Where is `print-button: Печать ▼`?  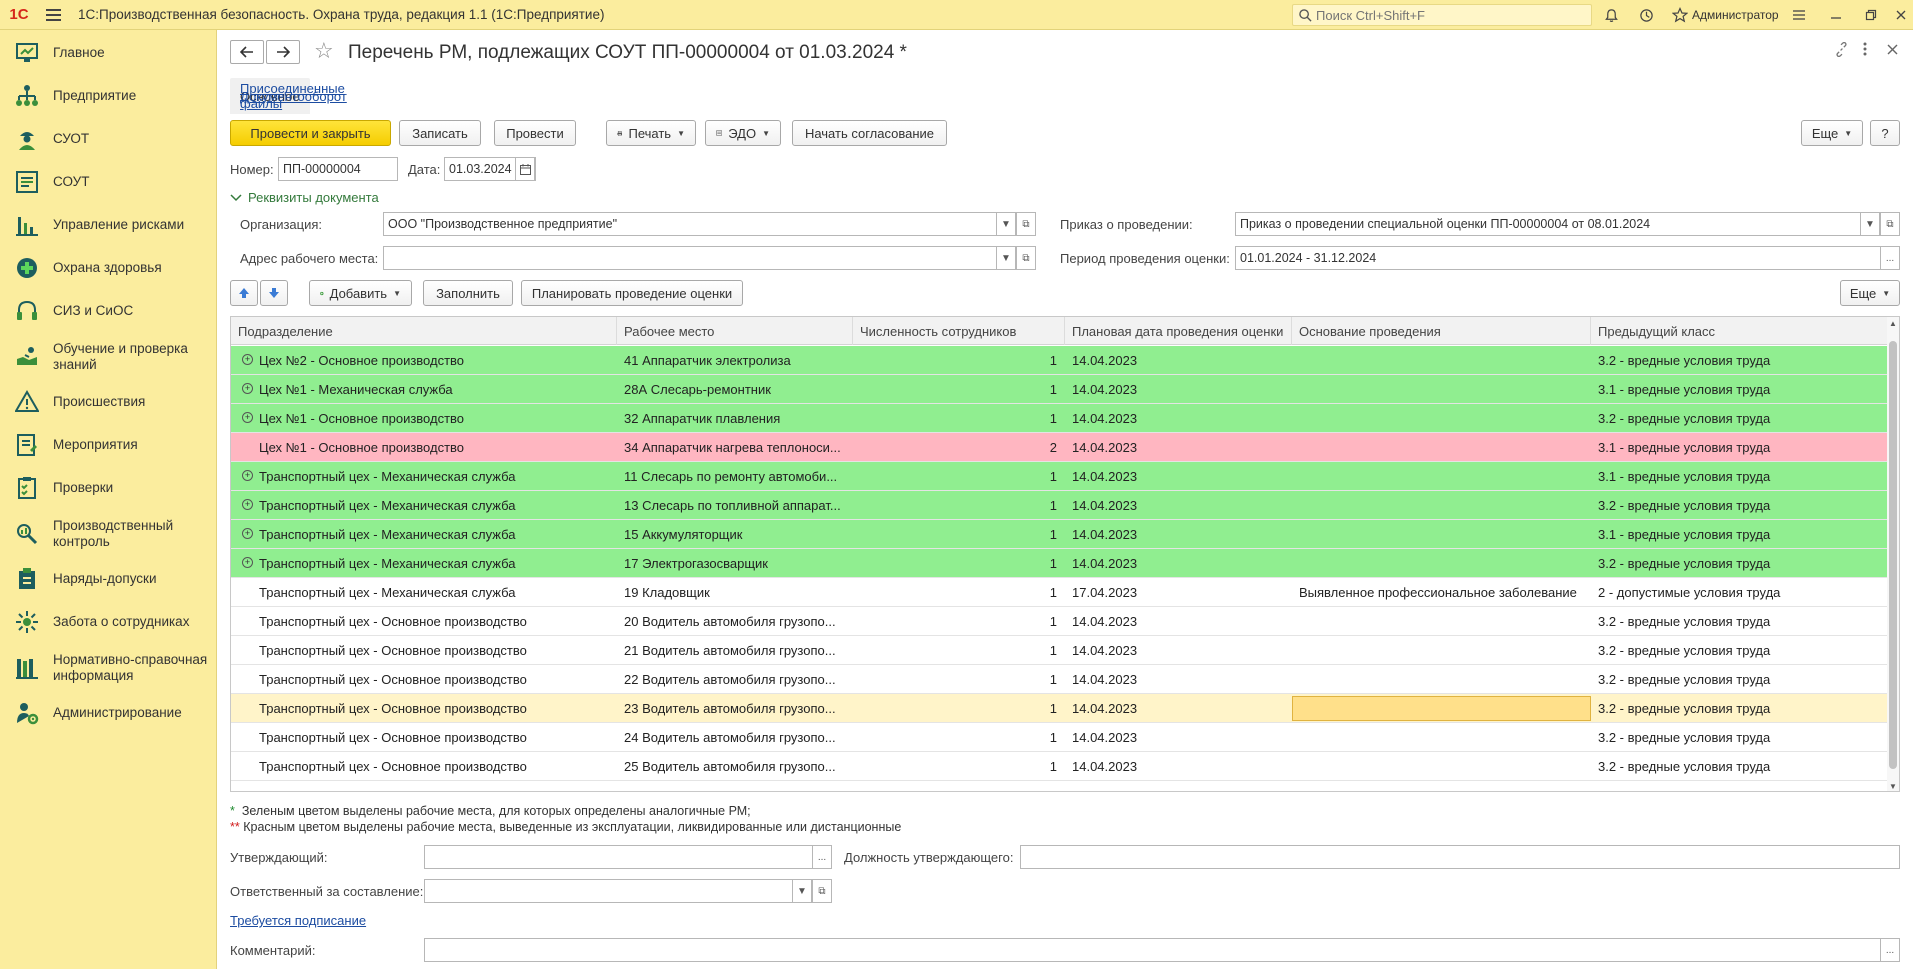
print-button: Печать ▼ is located at coordinates (651, 133).